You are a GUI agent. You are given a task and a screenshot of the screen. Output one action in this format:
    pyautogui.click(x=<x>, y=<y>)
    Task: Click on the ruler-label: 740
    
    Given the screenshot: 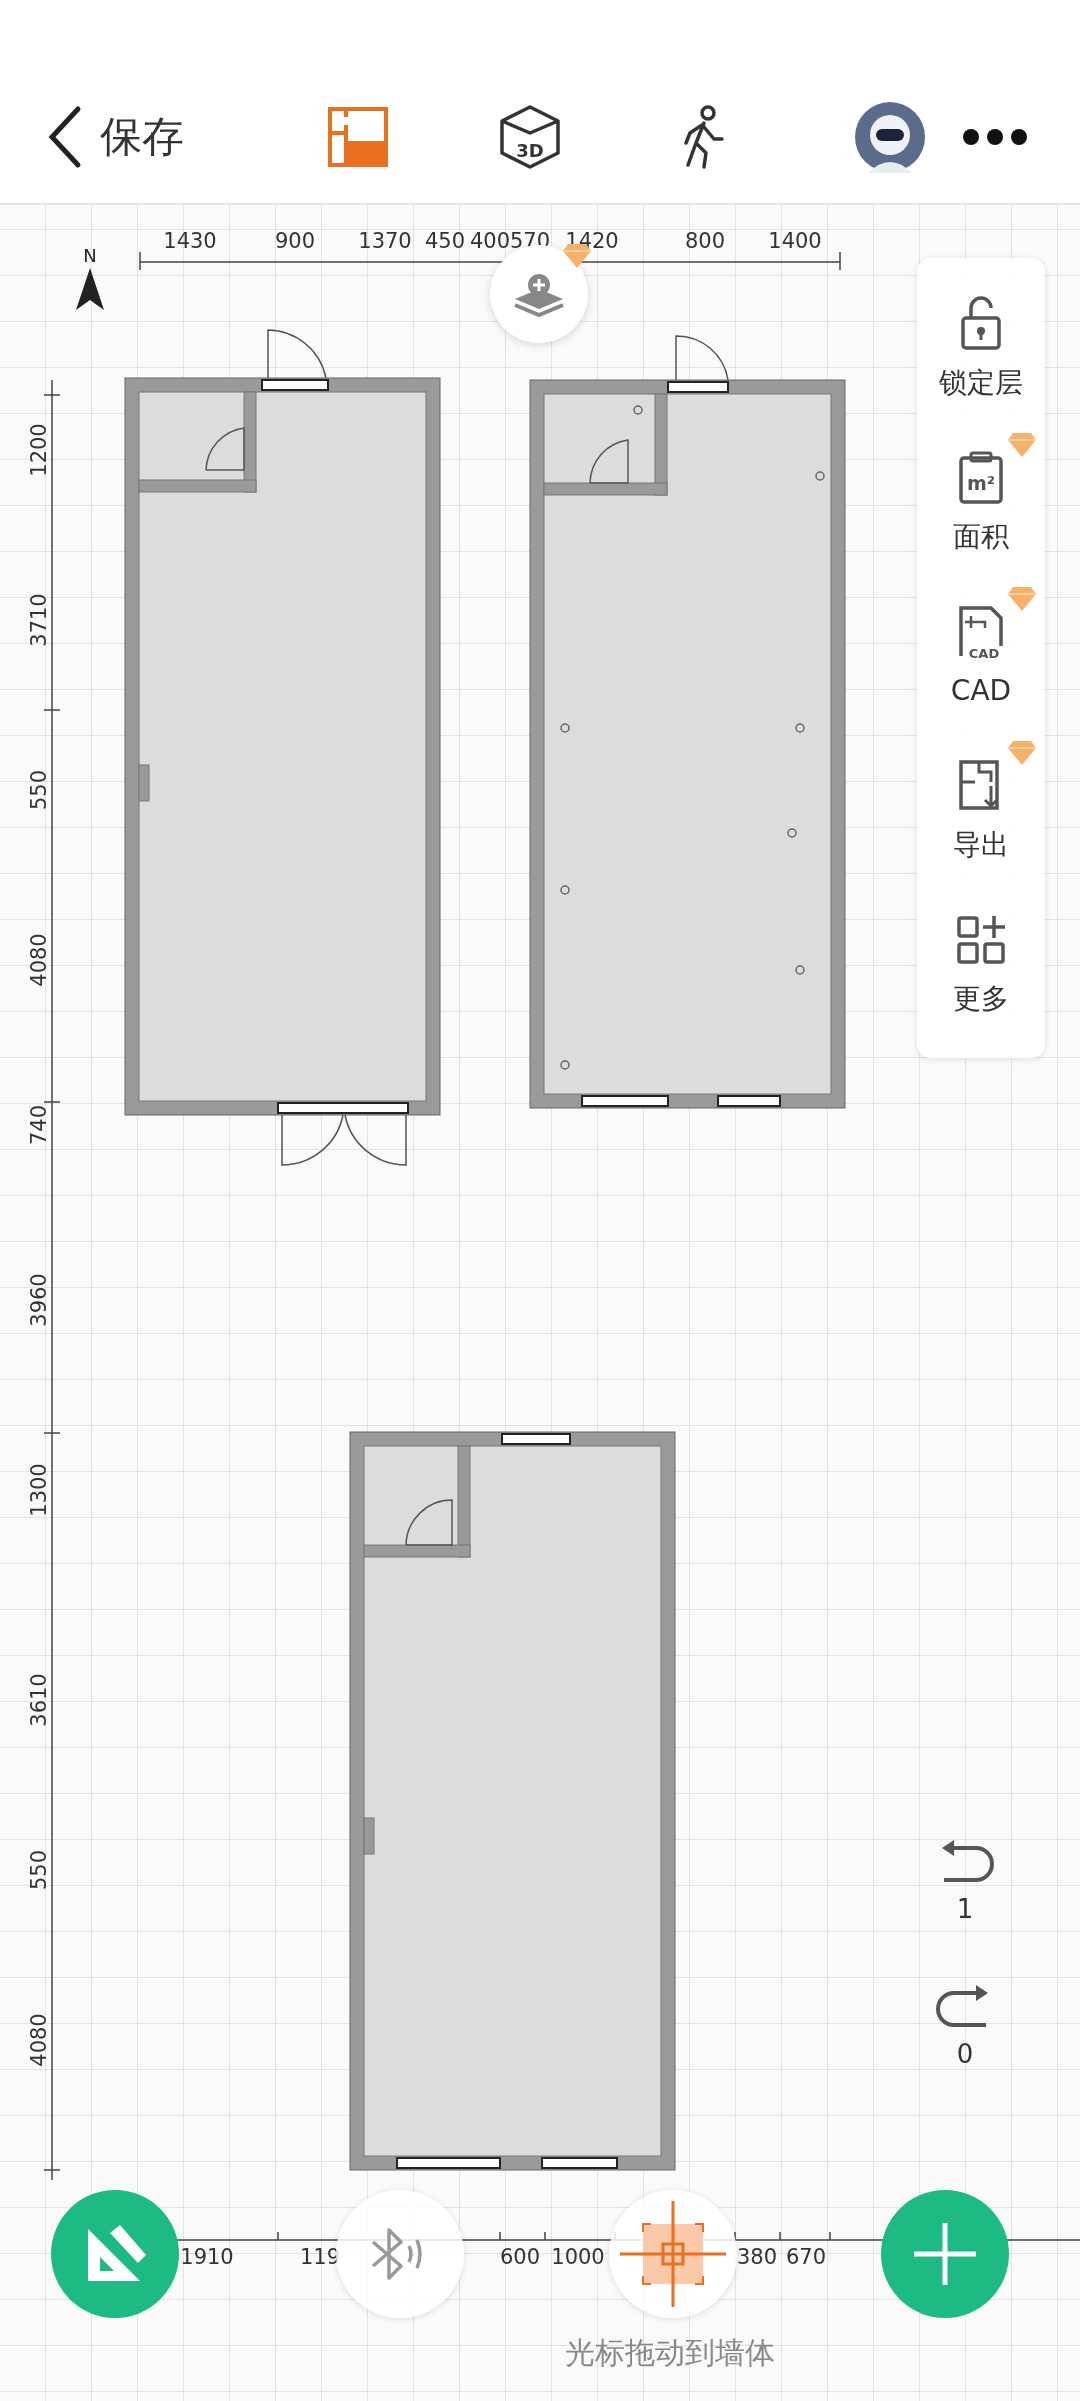 What is the action you would take?
    pyautogui.click(x=39, y=1125)
    